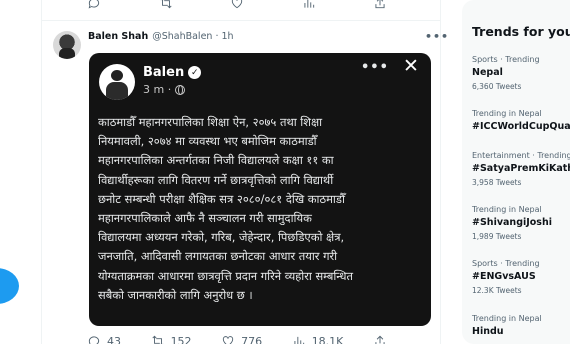 The height and width of the screenshot is (344, 570). I want to click on embedded-author: Balen ✓, so click(172, 72).